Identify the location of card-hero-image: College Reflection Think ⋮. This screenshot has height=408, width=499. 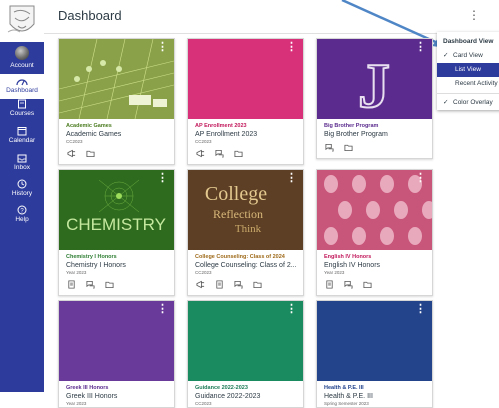
(245, 210).